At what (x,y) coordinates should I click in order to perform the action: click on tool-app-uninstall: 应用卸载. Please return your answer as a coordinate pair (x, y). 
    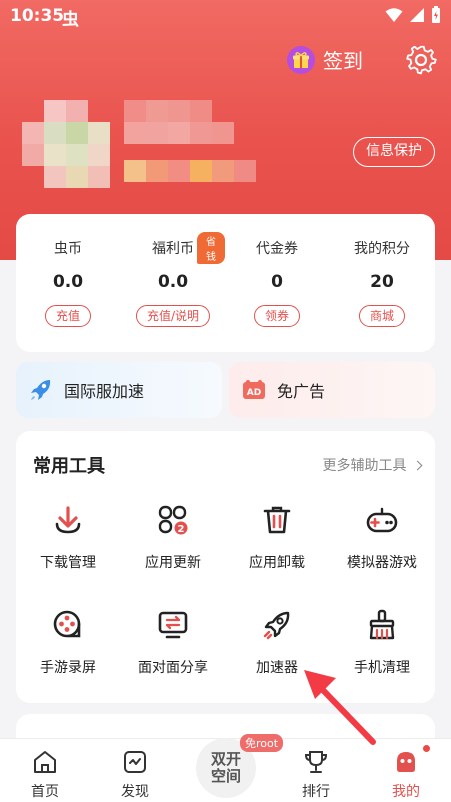
    Looking at the image, I should click on (277, 548).